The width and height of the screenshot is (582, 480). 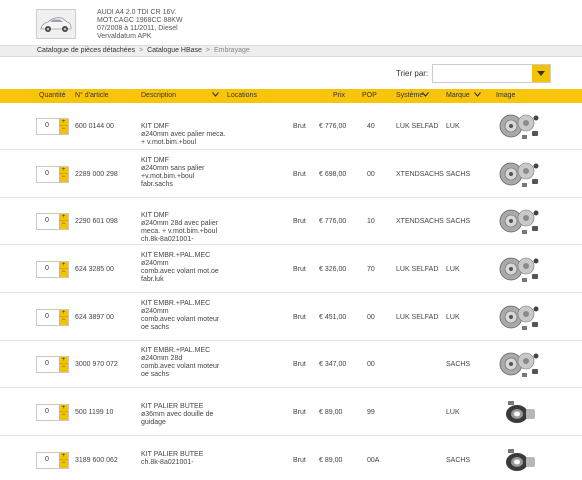 What do you see at coordinates (505, 95) in the screenshot?
I see `column-header-image: Image` at bounding box center [505, 95].